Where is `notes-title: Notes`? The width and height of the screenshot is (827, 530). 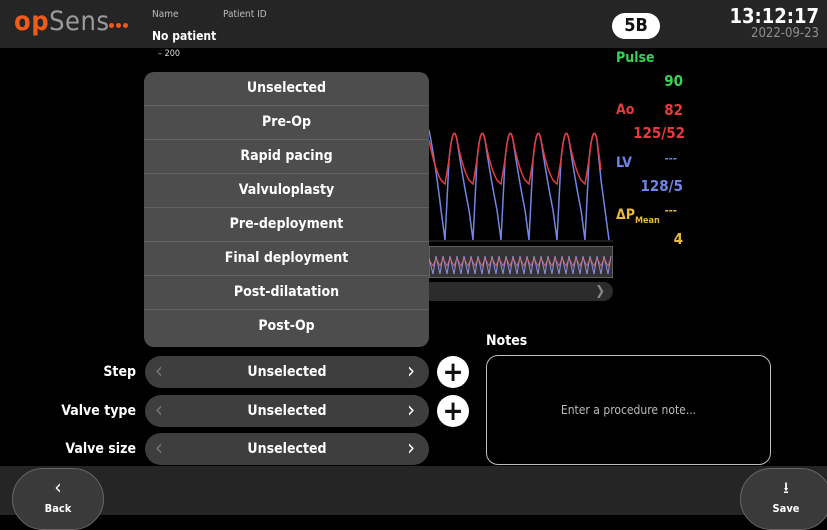
notes-title: Notes is located at coordinates (507, 341).